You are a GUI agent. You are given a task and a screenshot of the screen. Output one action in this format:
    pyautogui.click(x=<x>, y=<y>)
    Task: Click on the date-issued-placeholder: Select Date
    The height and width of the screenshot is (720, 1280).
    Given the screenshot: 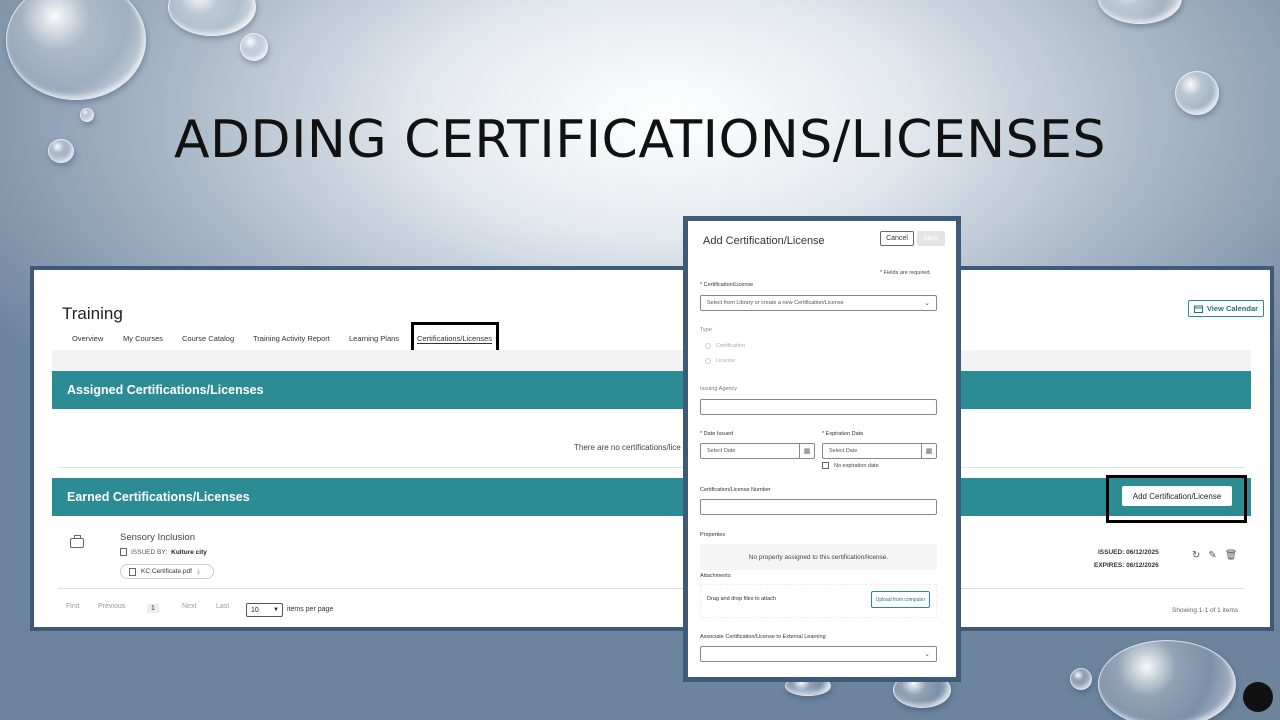 What is the action you would take?
    pyautogui.click(x=721, y=451)
    